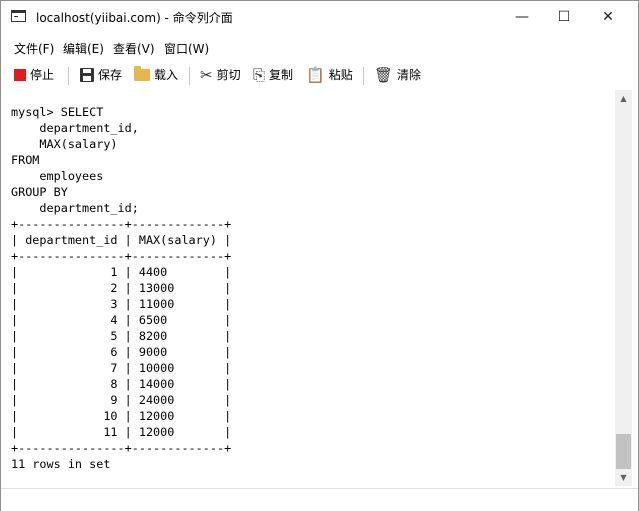 The height and width of the screenshot is (511, 639). What do you see at coordinates (42, 75) in the screenshot?
I see `stop-label: 停止` at bounding box center [42, 75].